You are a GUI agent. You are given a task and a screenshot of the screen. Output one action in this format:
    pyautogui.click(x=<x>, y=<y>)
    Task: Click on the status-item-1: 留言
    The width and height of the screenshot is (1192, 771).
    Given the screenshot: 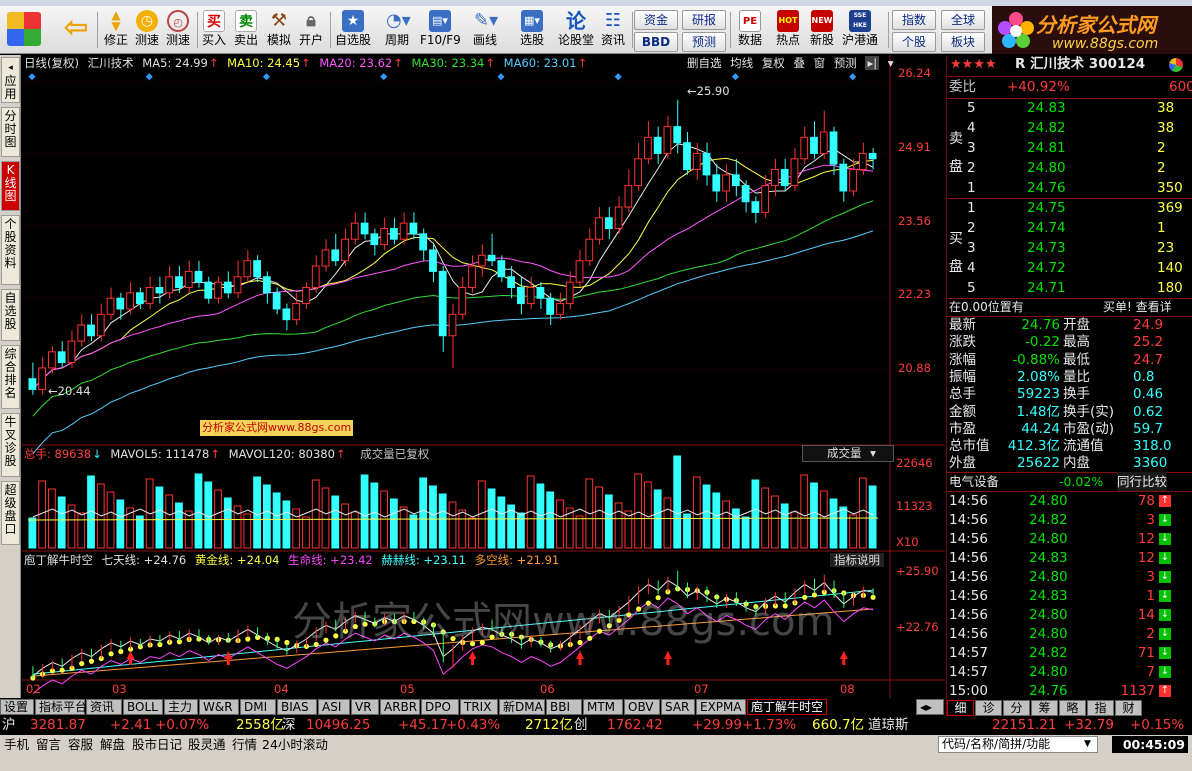 What is the action you would take?
    pyautogui.click(x=48, y=744)
    